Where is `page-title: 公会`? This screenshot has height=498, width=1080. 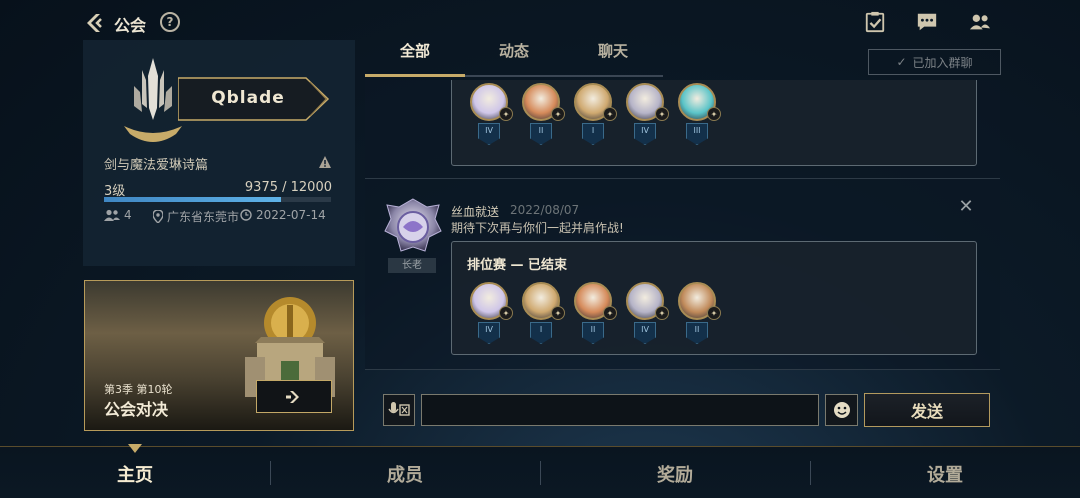
page-title: 公会 is located at coordinates (130, 25).